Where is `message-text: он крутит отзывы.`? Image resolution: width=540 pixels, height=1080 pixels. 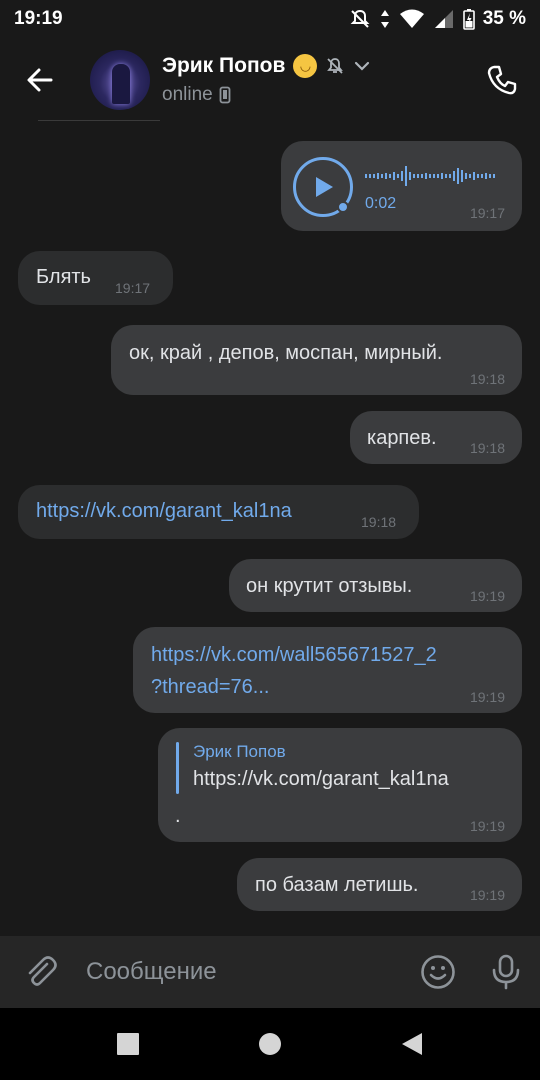 message-text: он крутит отзывы. is located at coordinates (329, 586).